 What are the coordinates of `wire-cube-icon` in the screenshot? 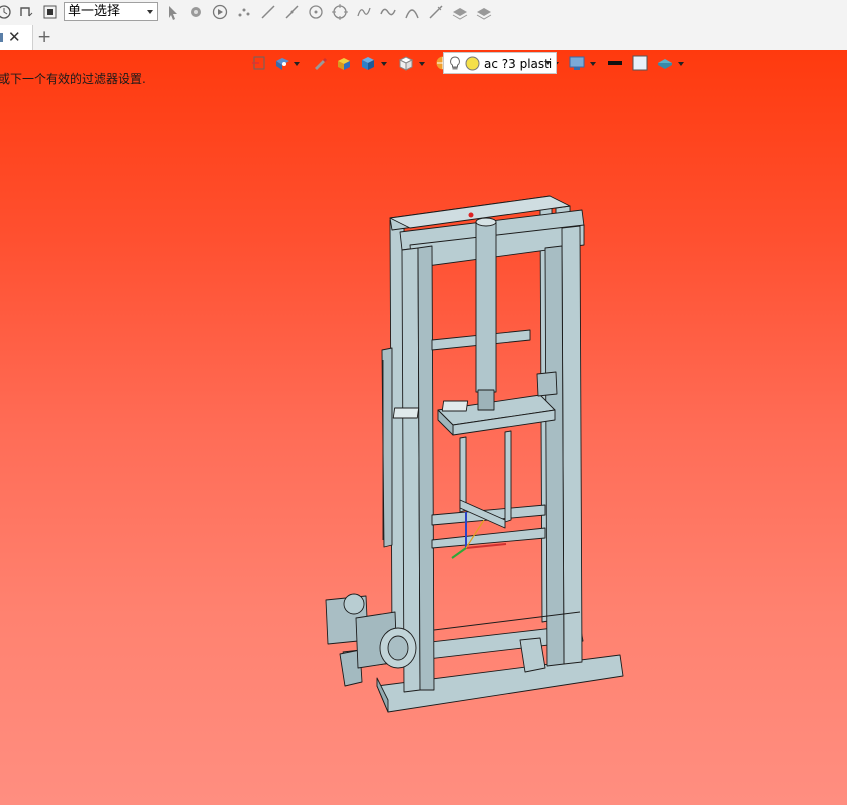 It's located at (406, 63).